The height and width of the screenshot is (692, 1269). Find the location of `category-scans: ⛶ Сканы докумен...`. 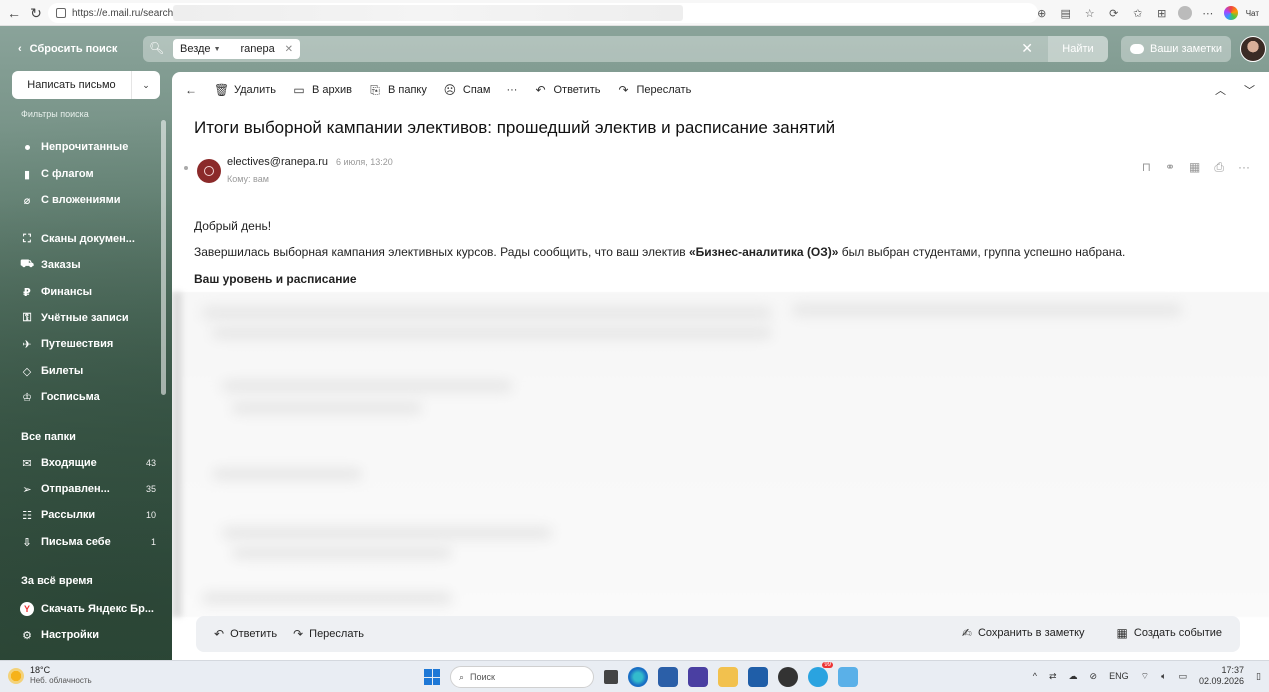

category-scans: ⛶ Сканы докумен... is located at coordinates (90, 239).